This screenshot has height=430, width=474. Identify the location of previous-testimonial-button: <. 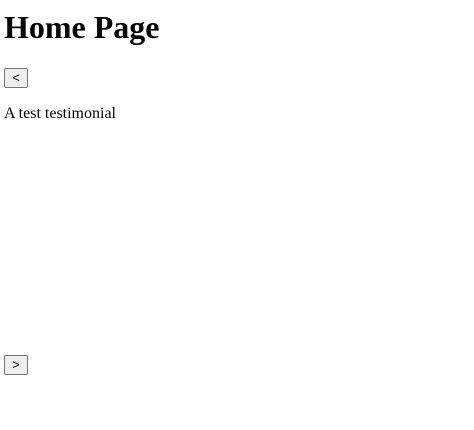
(16, 78).